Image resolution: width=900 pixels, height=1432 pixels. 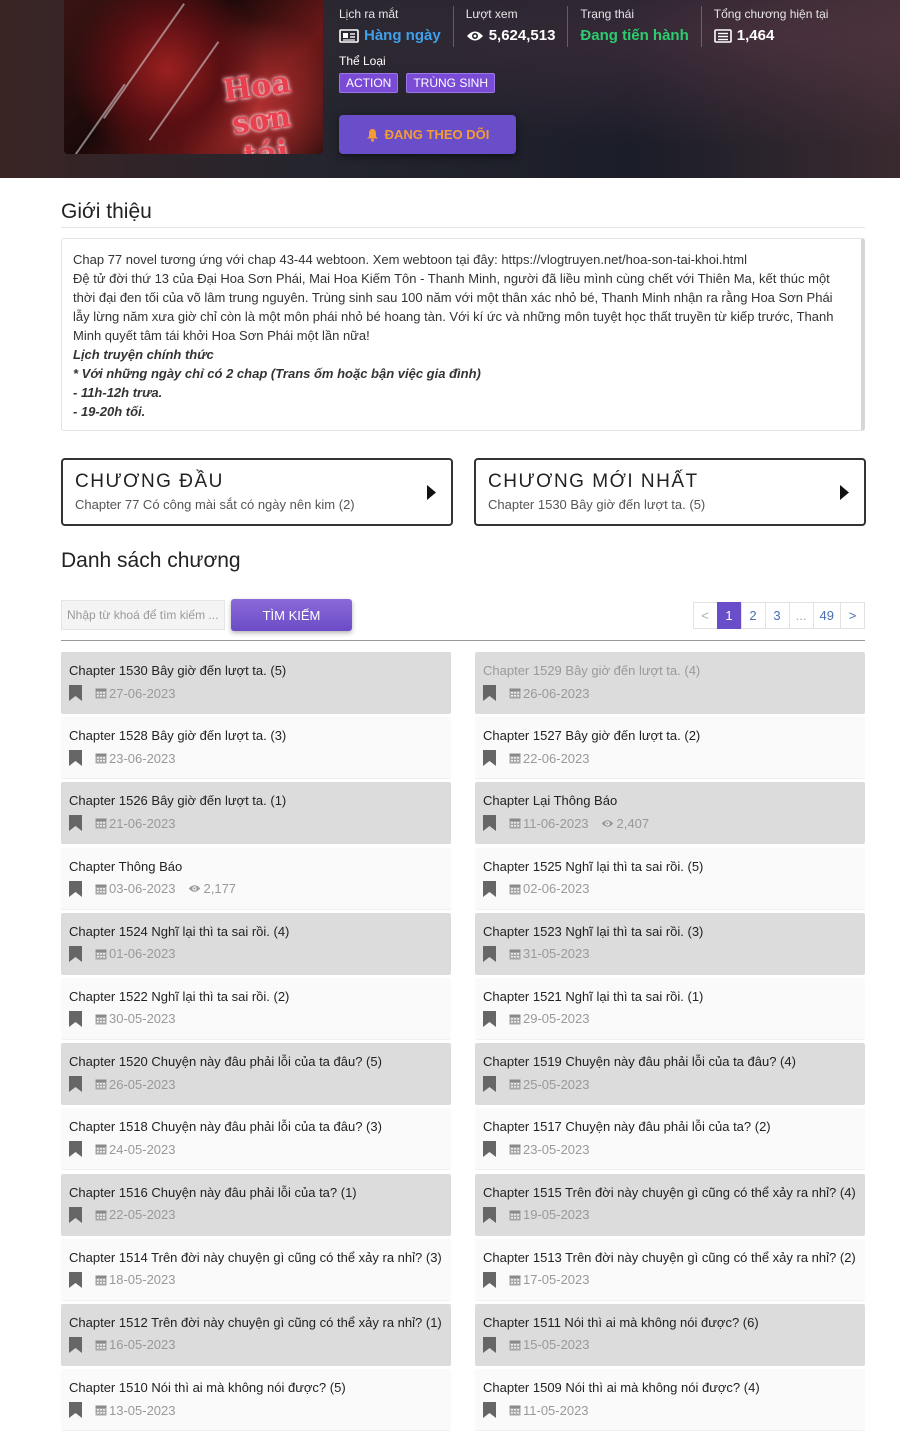 What do you see at coordinates (193, 77) in the screenshot?
I see `cover-image: Hoa sơn tái khởi` at bounding box center [193, 77].